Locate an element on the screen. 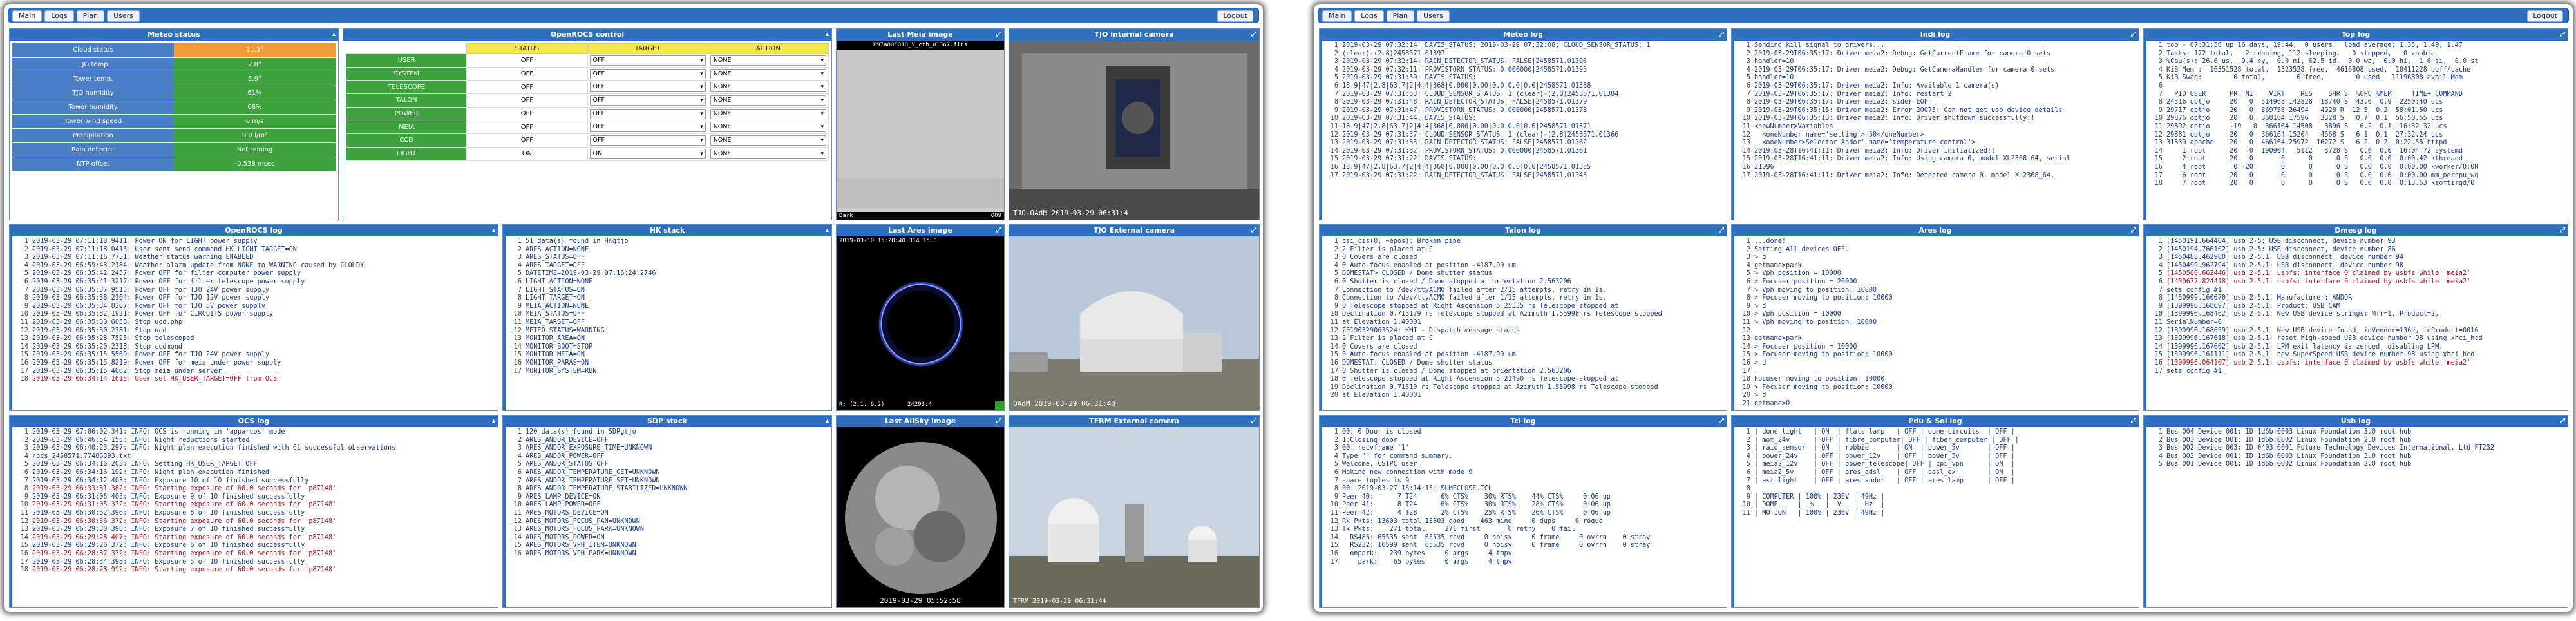 This screenshot has height=621, width=2576. log-line: 12 METEO_STATUS=WARNING is located at coordinates (668, 332).